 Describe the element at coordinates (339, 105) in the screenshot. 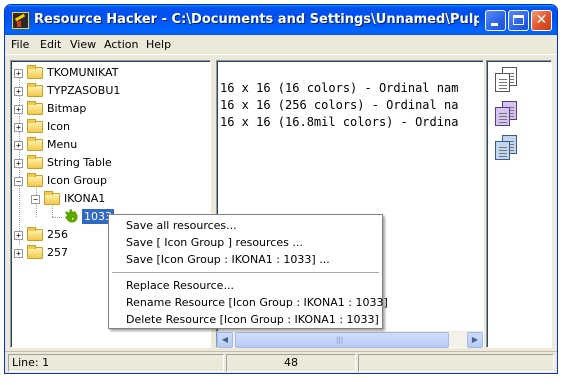

I see `code-line: 16 x 16 (256 colors) - Ordinal na` at that location.